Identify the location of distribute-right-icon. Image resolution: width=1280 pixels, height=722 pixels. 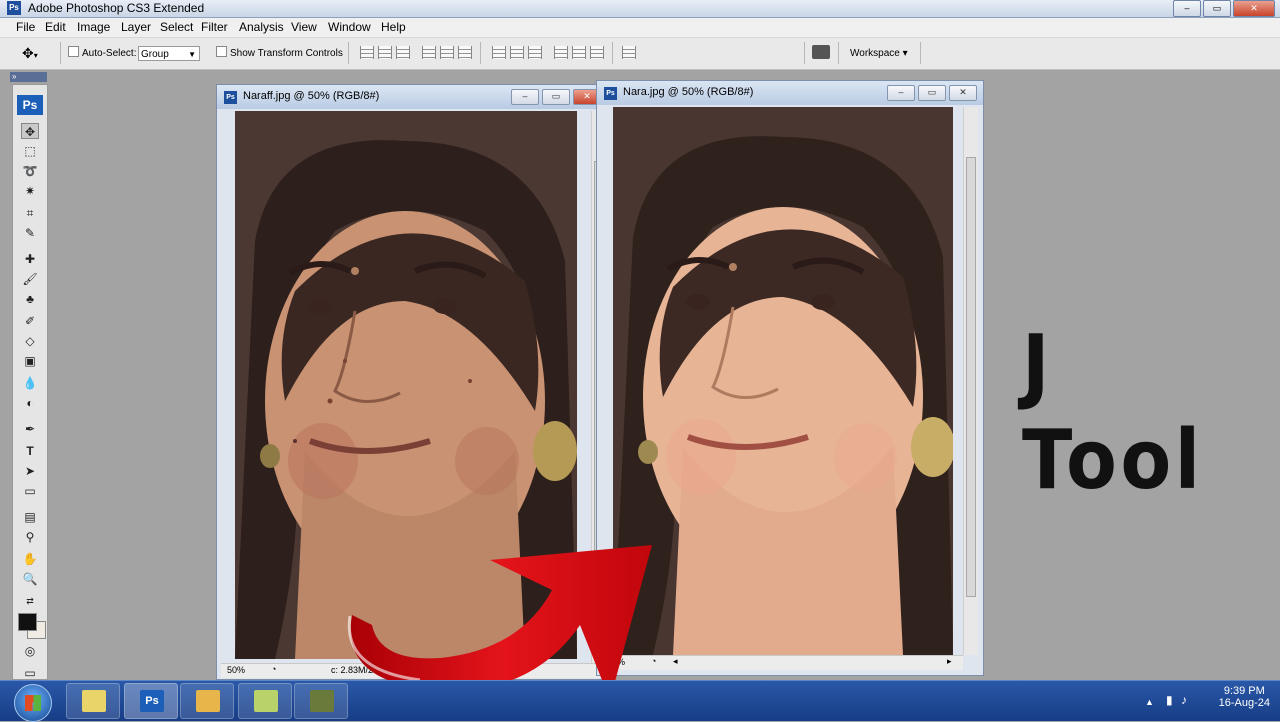
(597, 52).